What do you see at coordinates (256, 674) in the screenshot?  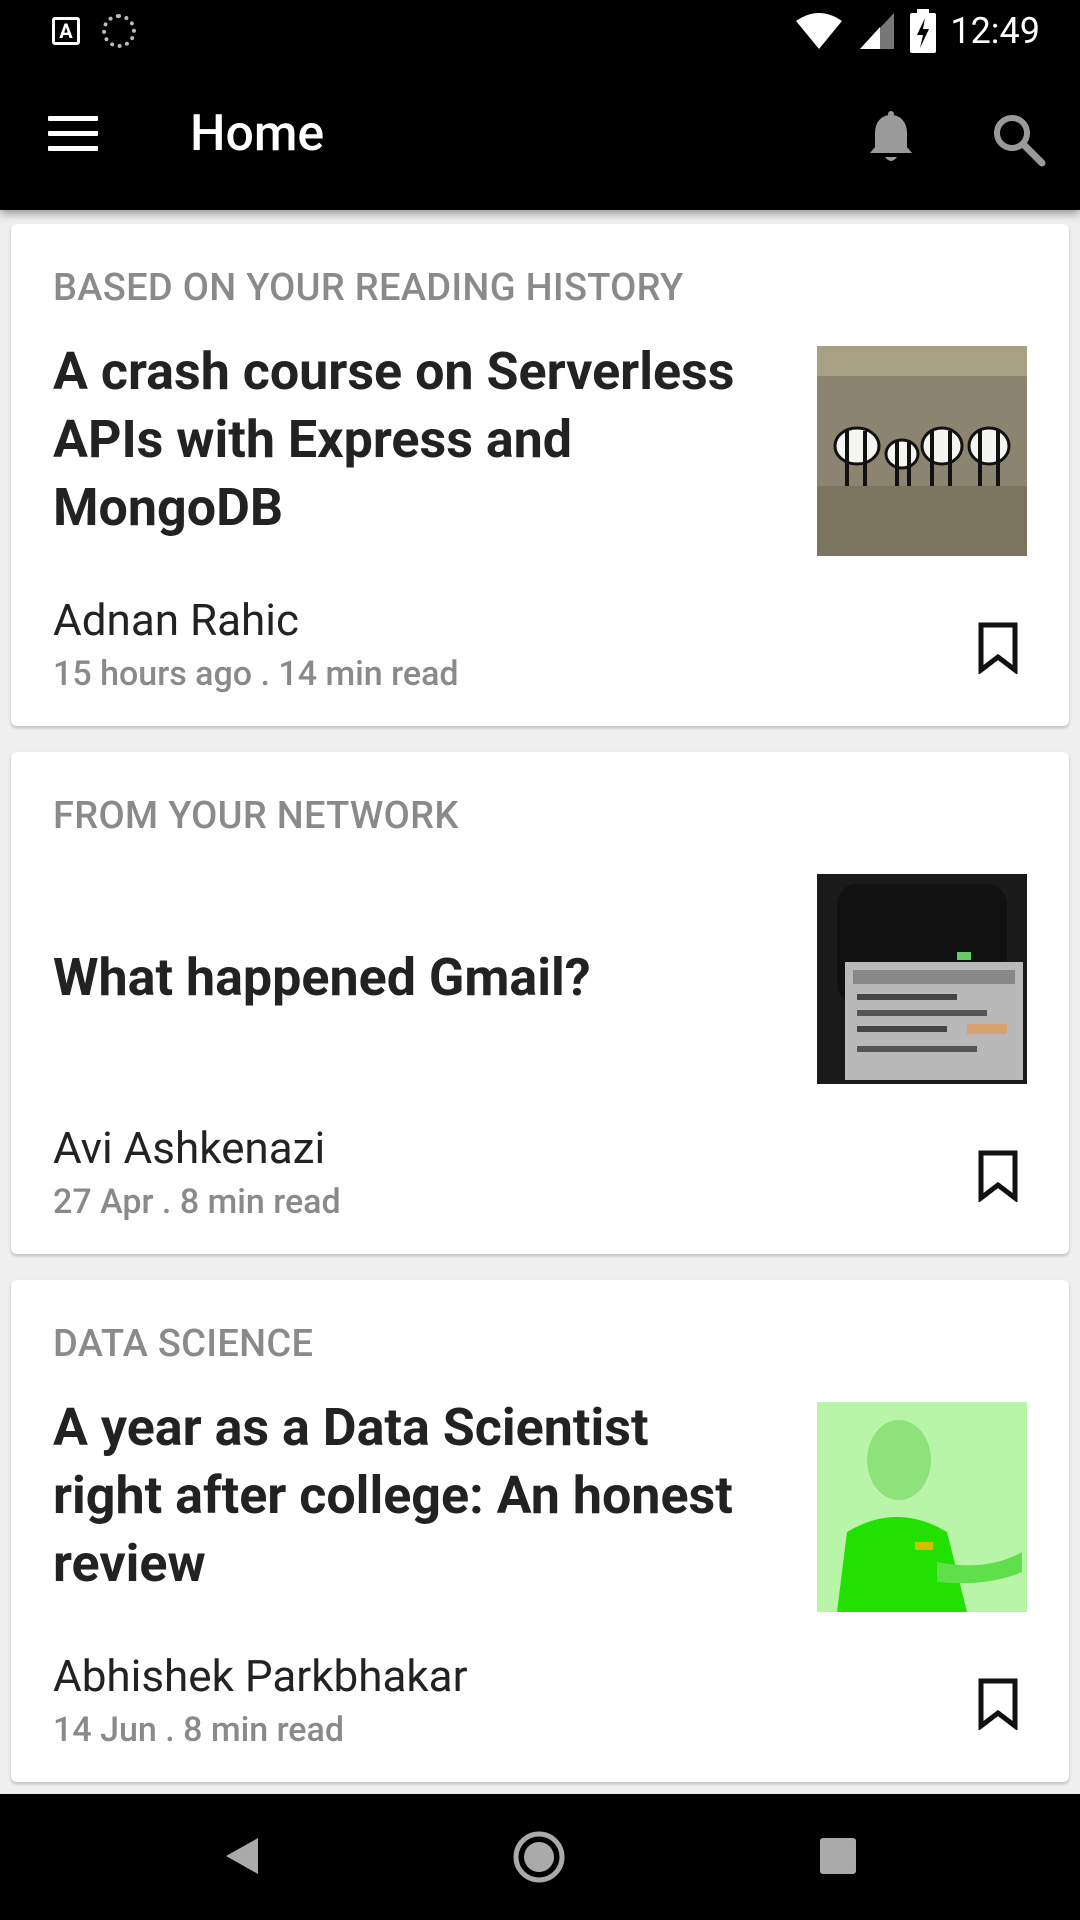 I see `card-meta: 15 hours ago . 14 min read` at bounding box center [256, 674].